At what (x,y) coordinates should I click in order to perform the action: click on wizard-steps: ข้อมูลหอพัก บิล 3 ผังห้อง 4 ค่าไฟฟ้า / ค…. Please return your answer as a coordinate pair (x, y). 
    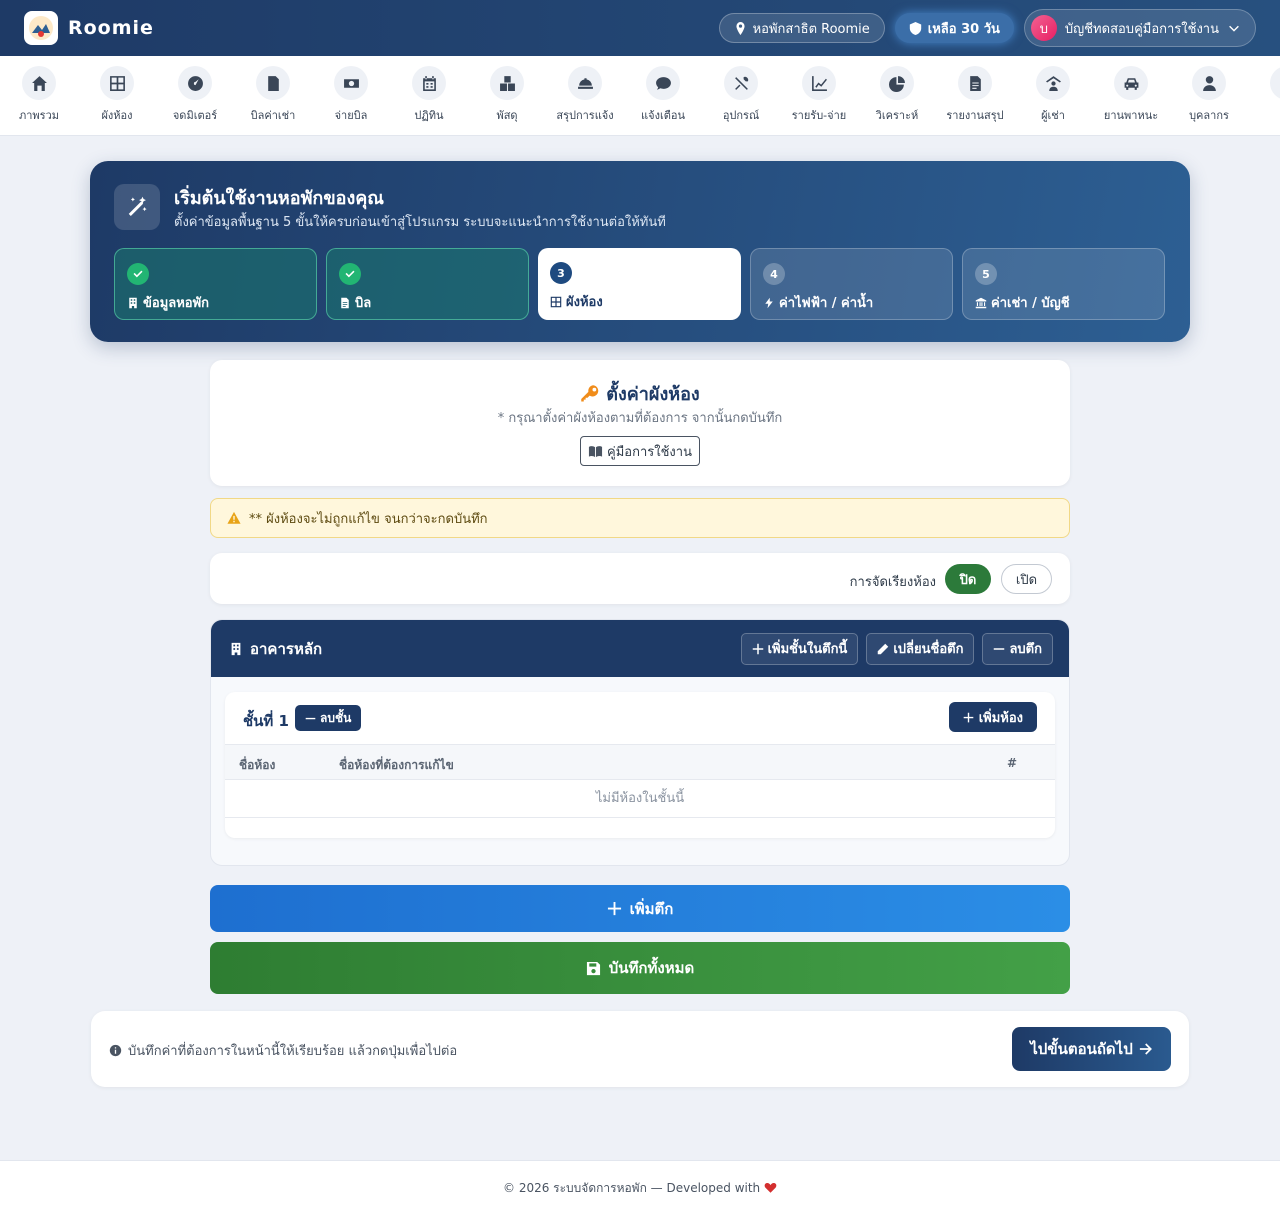
    Looking at the image, I should click on (639, 284).